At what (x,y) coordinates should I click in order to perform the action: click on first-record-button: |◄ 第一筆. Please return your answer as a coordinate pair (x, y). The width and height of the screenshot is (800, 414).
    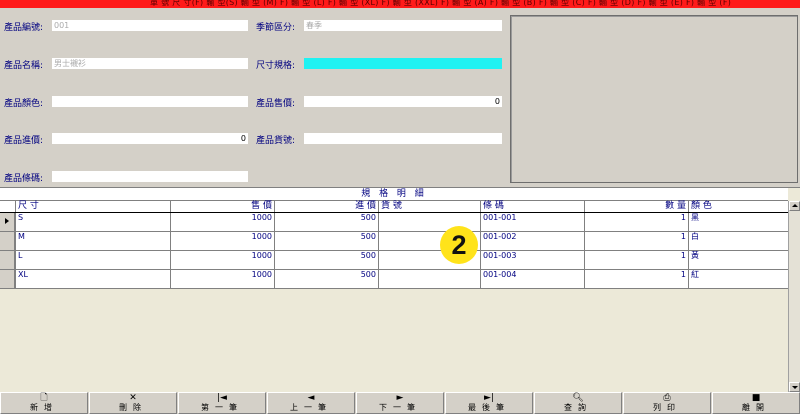
    Looking at the image, I should click on (222, 403).